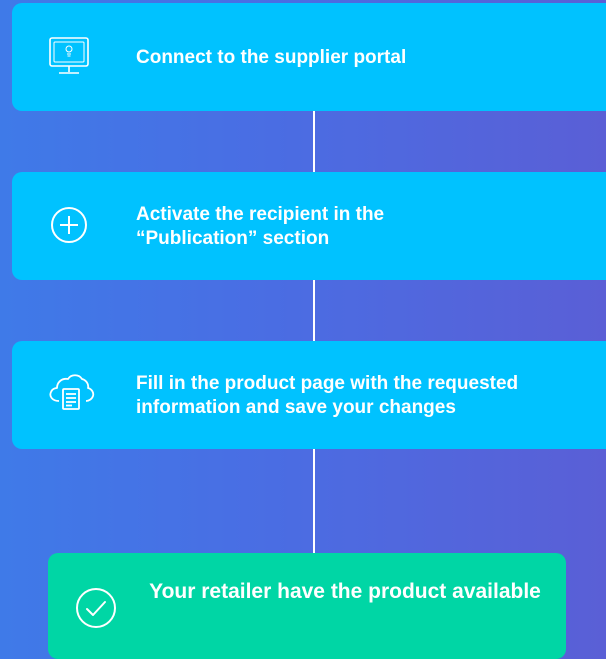 The width and height of the screenshot is (606, 659). Describe the element at coordinates (314, 501) in the screenshot. I see `connector-3-final` at that location.